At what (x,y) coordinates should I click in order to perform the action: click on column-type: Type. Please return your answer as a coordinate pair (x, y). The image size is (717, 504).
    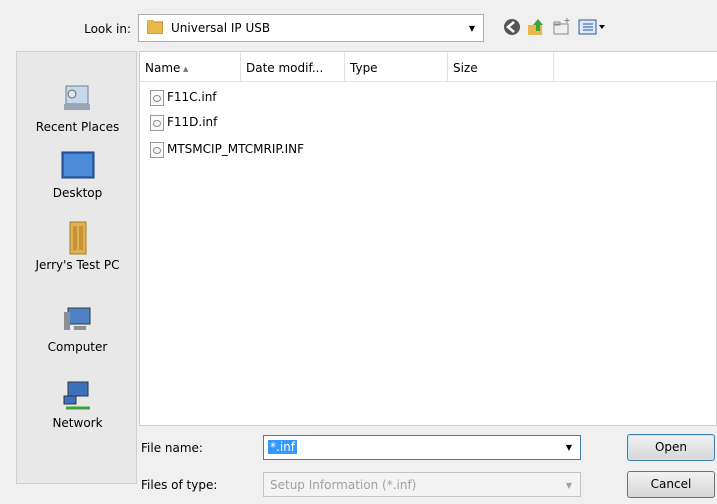
    Looking at the image, I should click on (396, 66).